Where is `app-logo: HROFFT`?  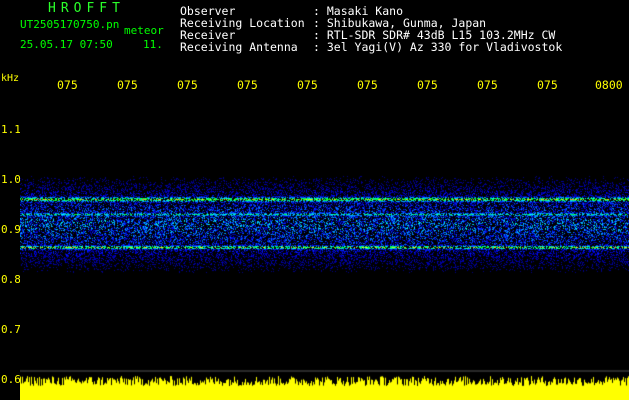
app-logo: HROFFT is located at coordinates (86, 8).